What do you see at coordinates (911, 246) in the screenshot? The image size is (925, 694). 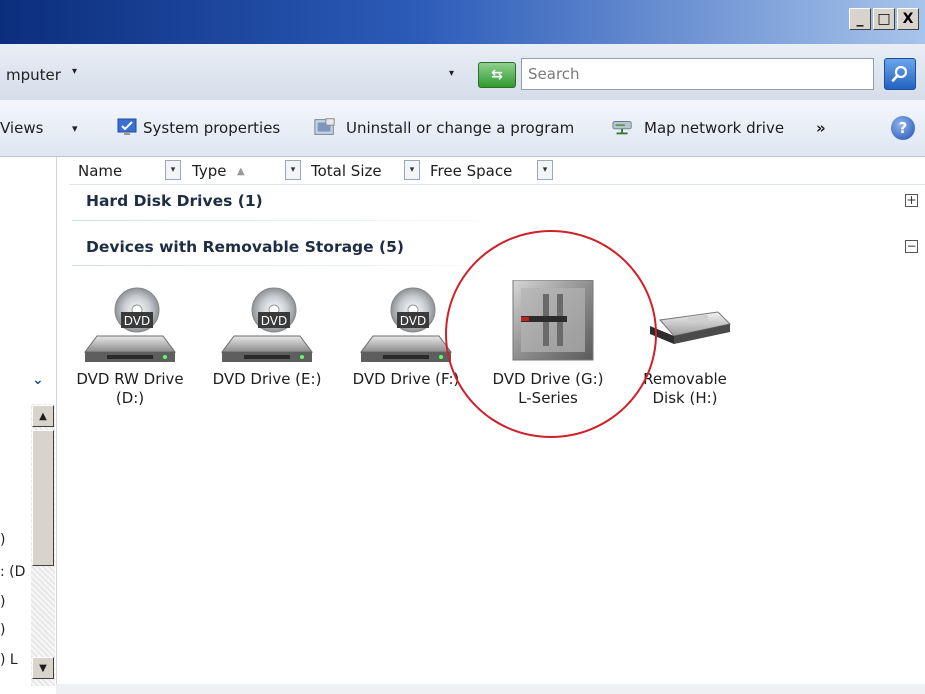 I see `collapse-group-button: −` at bounding box center [911, 246].